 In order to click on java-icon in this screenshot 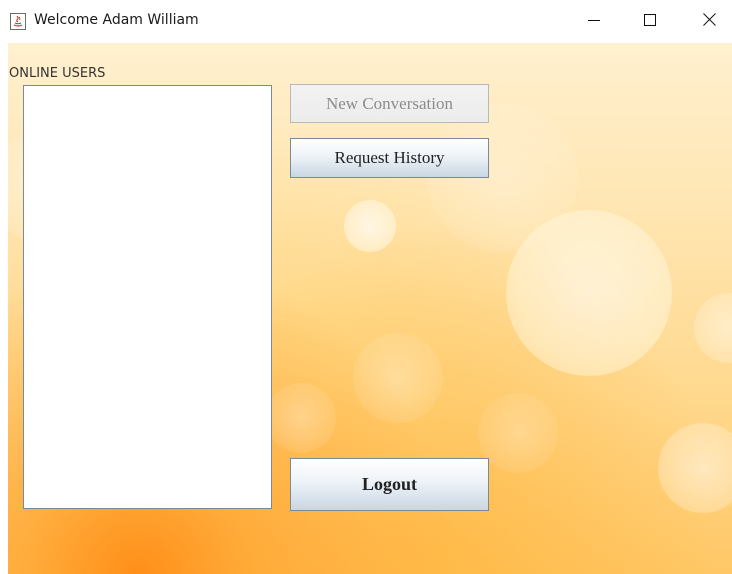, I will do `click(18, 21)`.